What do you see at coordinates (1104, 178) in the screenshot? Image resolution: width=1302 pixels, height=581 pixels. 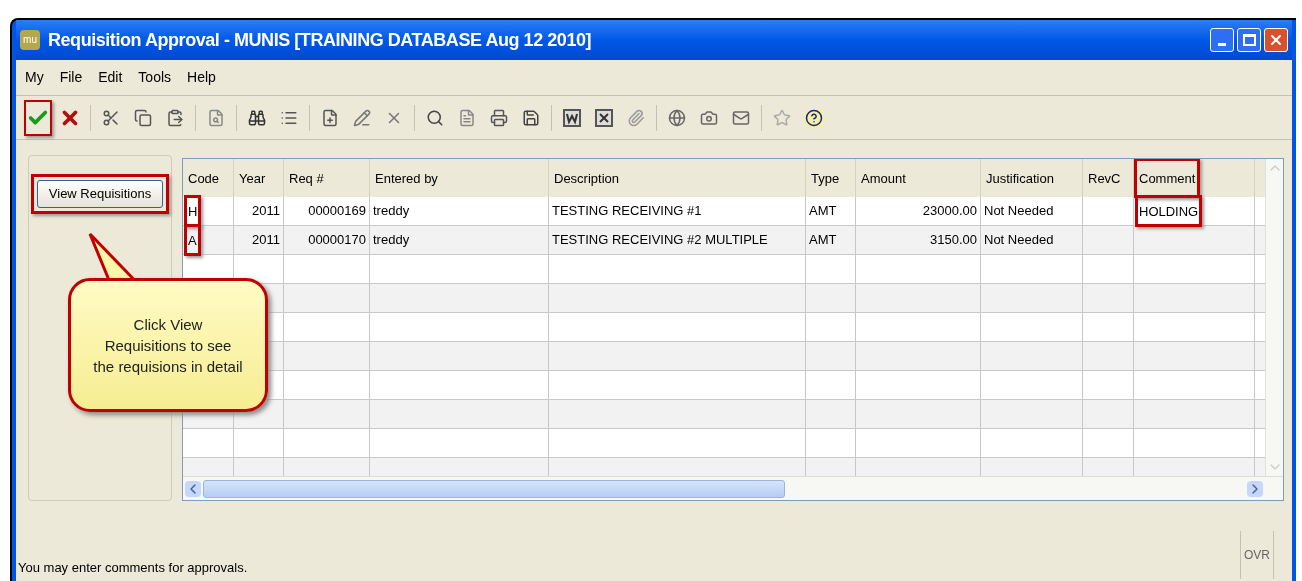 I see `column-header: RevC` at bounding box center [1104, 178].